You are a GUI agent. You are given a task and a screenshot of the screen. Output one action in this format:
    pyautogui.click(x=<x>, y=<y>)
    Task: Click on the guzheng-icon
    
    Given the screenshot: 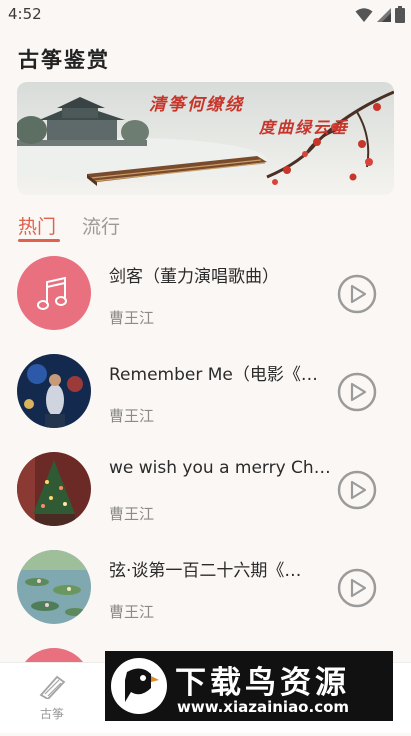 What is the action you would take?
    pyautogui.click(x=52, y=688)
    